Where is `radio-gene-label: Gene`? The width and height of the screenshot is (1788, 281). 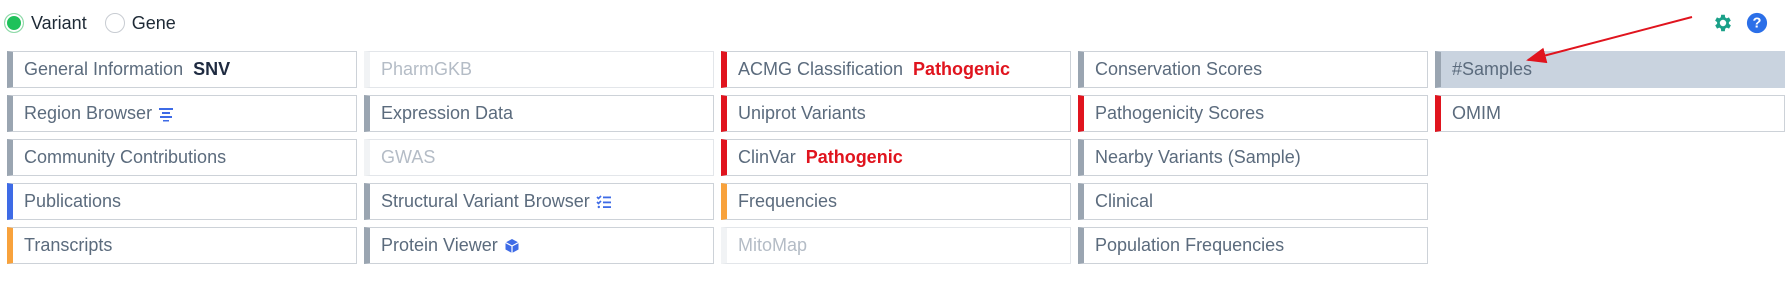
radio-gene-label: Gene is located at coordinates (153, 22).